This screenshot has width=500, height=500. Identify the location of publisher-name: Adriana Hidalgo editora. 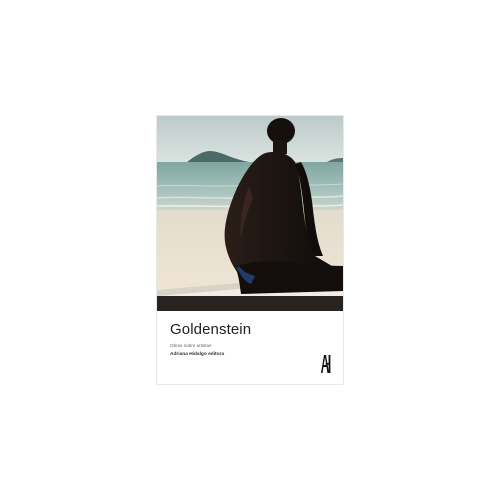
(197, 354).